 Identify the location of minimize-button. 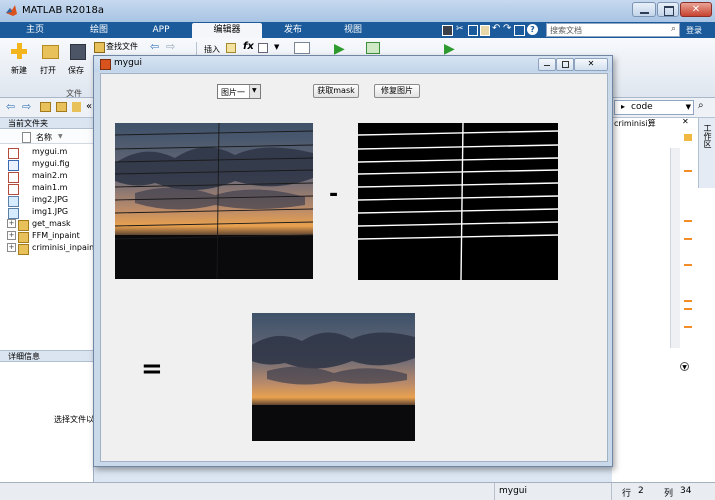
(644, 9).